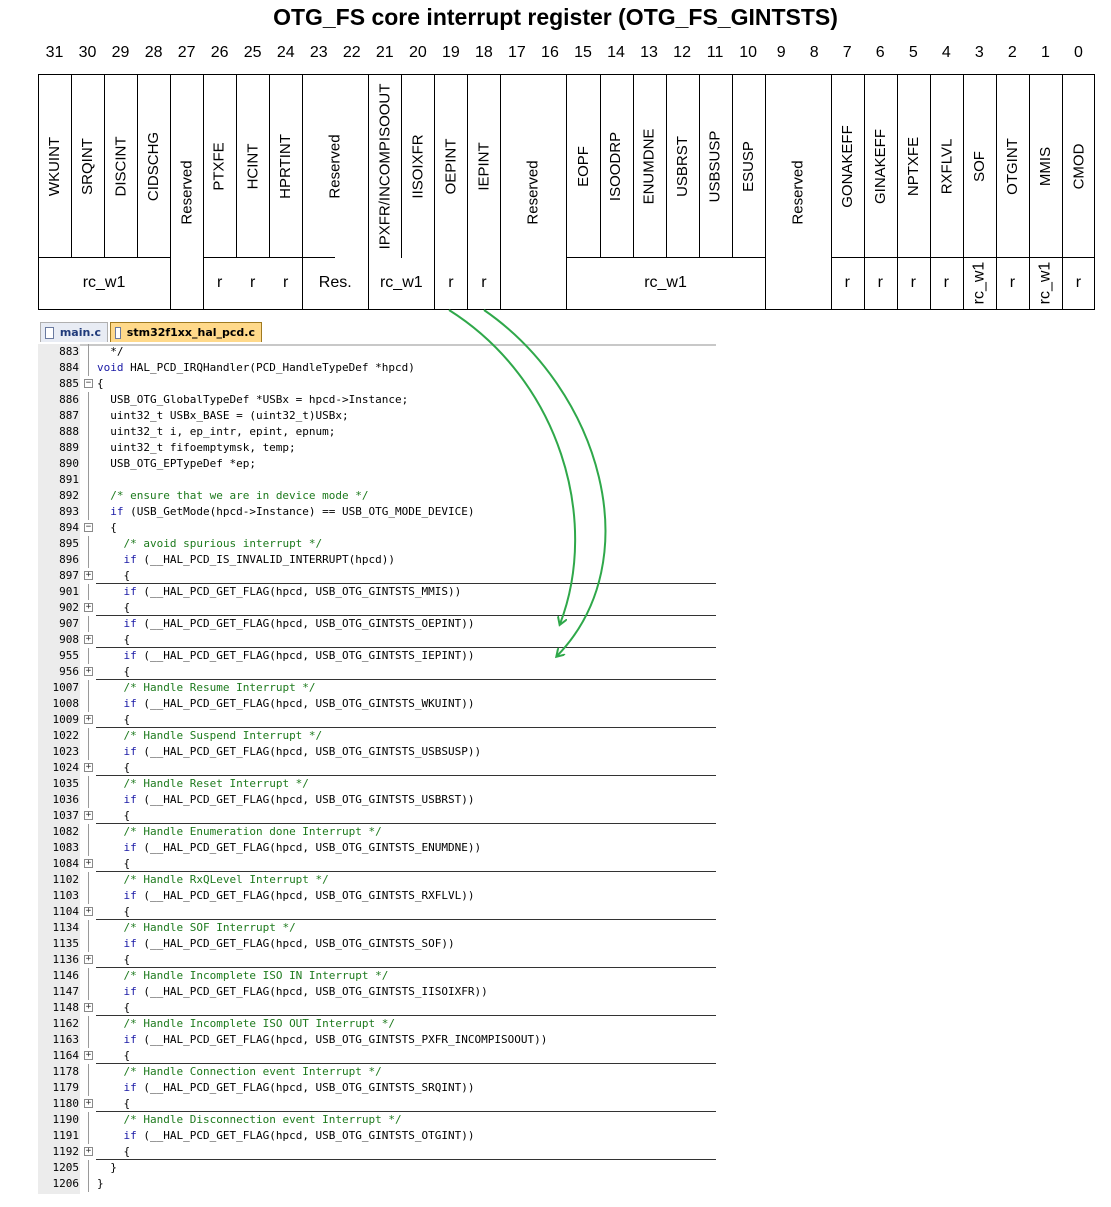 This screenshot has width=1111, height=1207. What do you see at coordinates (483, 166) in the screenshot?
I see `register-field: IEPINT` at bounding box center [483, 166].